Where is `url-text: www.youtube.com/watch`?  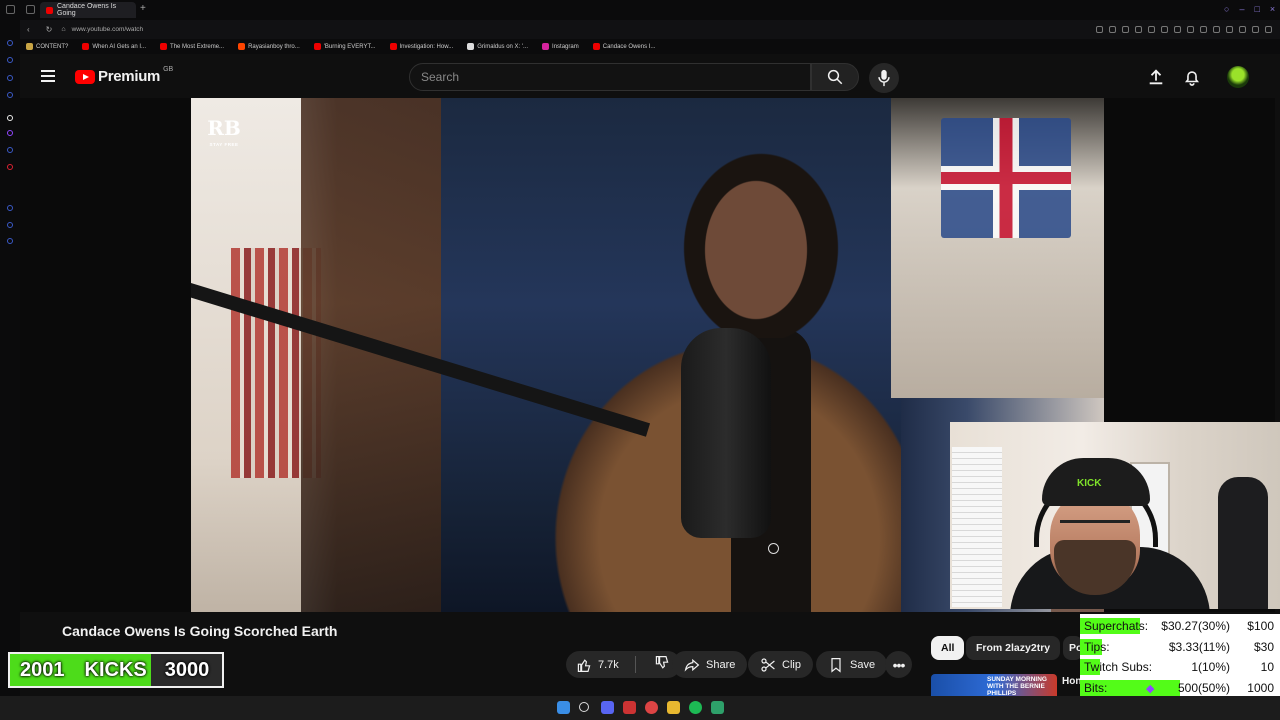
url-text: www.youtube.com/watch is located at coordinates (108, 29).